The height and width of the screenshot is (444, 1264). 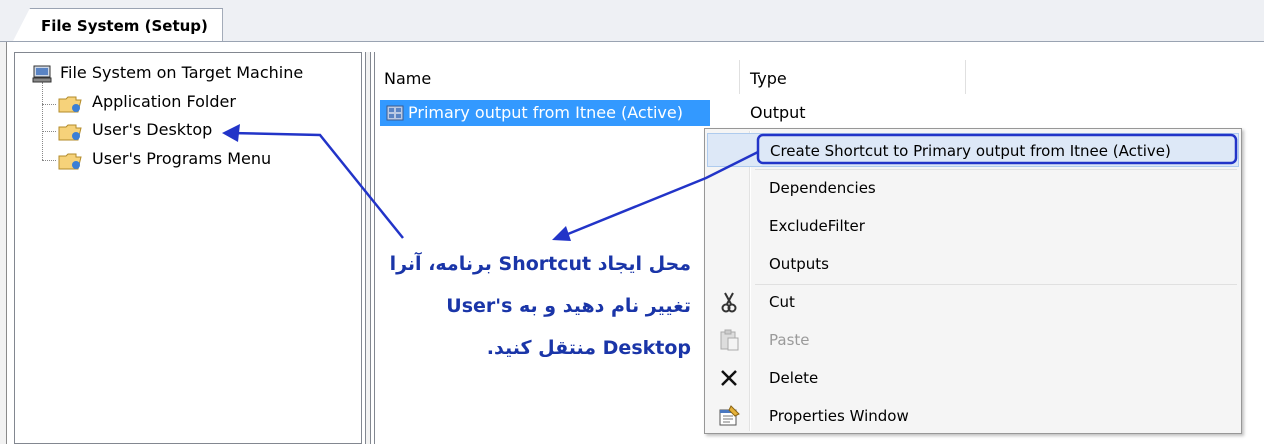 I want to click on annotation-line-2: تغییر نام دهید و به User's, so click(x=568, y=306).